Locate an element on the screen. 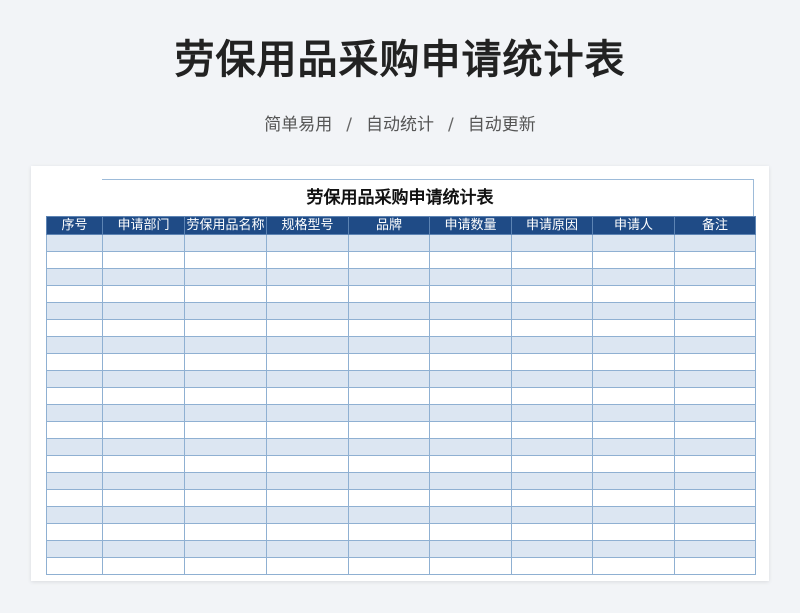 This screenshot has width=800, height=613. column-header: 序号 is located at coordinates (74, 225).